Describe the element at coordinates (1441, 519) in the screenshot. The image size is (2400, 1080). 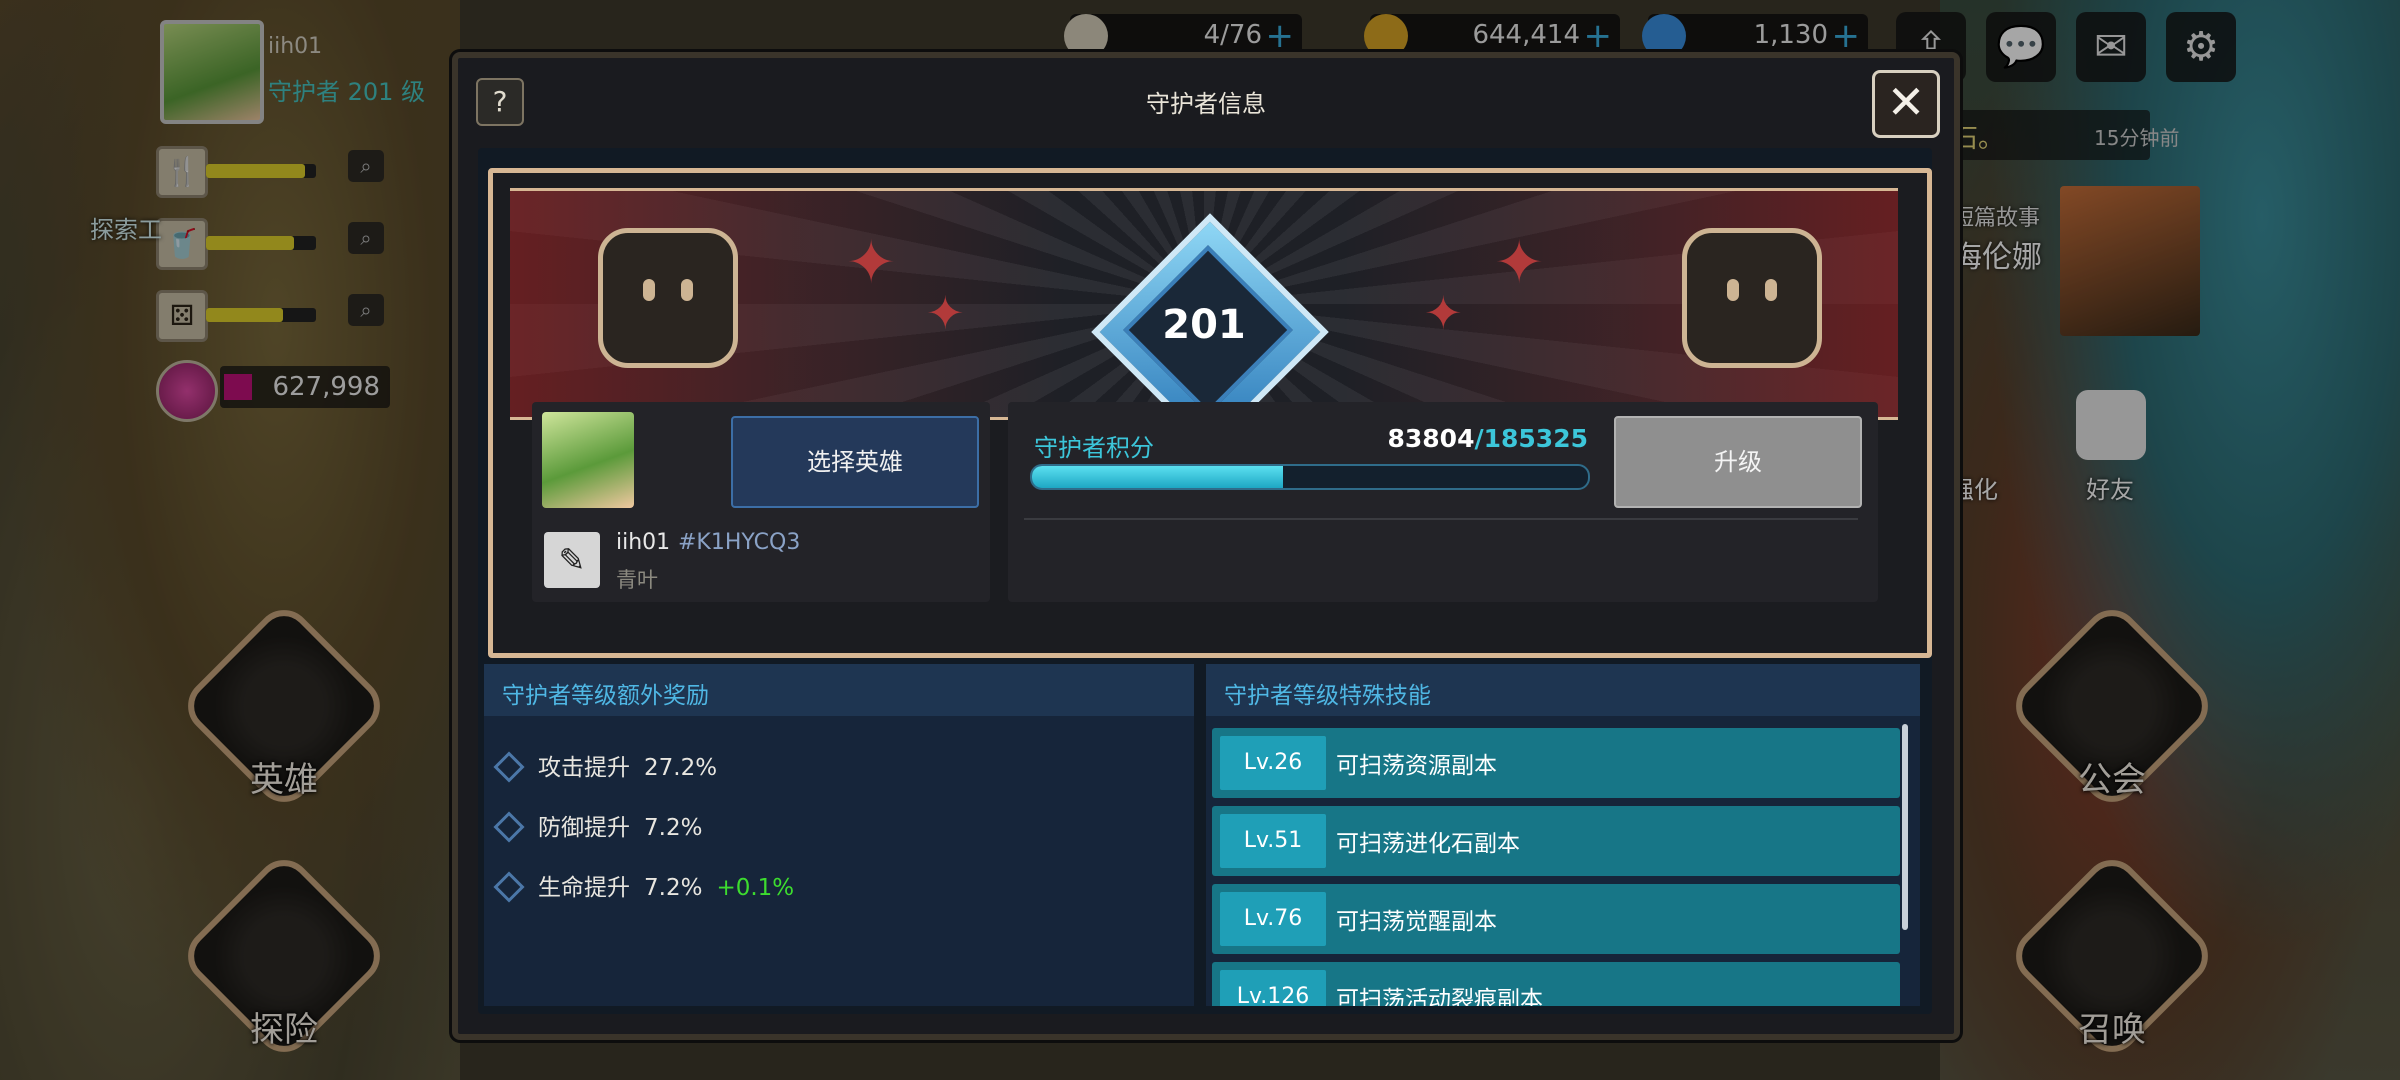
I see `divider` at that location.